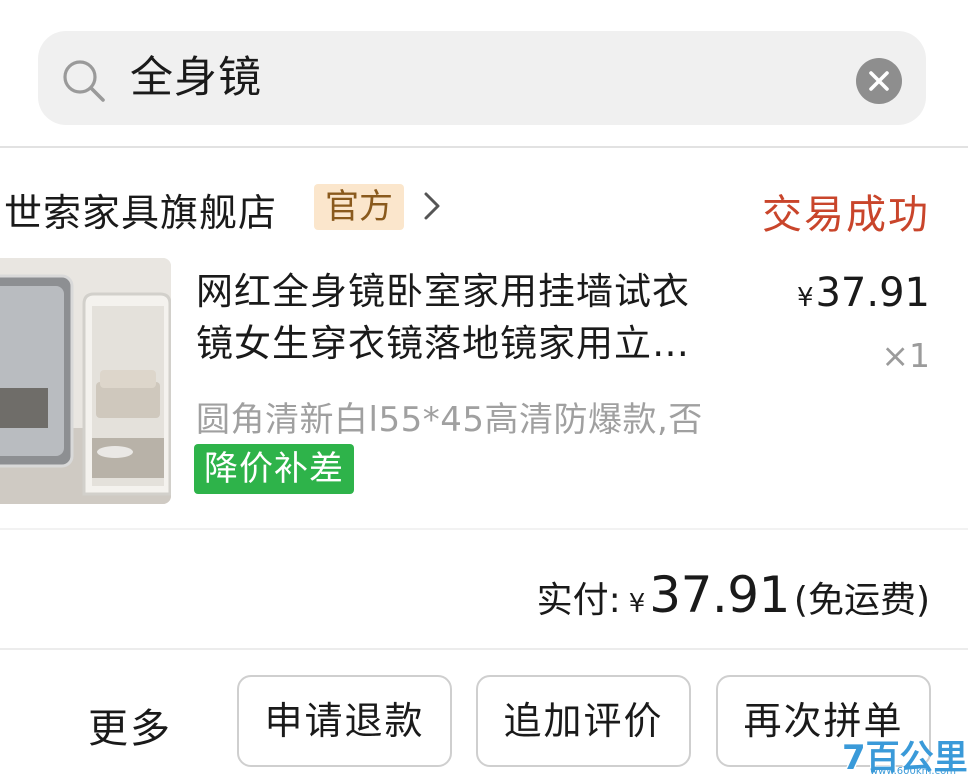  What do you see at coordinates (482, 78) in the screenshot?
I see `search-bar: 全身镜` at bounding box center [482, 78].